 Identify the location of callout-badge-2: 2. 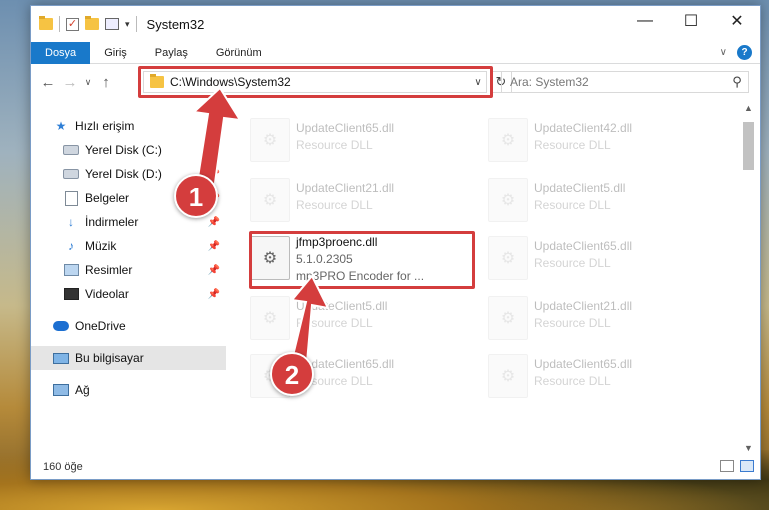
(292, 374).